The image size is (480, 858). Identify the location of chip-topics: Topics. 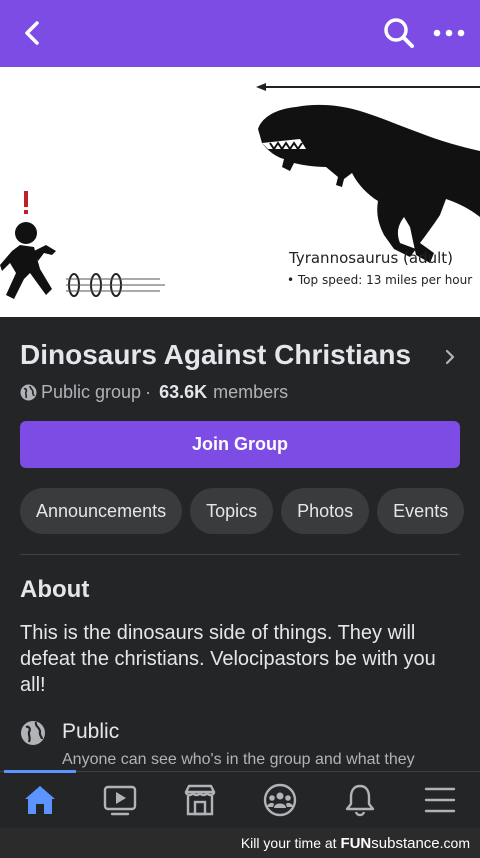
(232, 511).